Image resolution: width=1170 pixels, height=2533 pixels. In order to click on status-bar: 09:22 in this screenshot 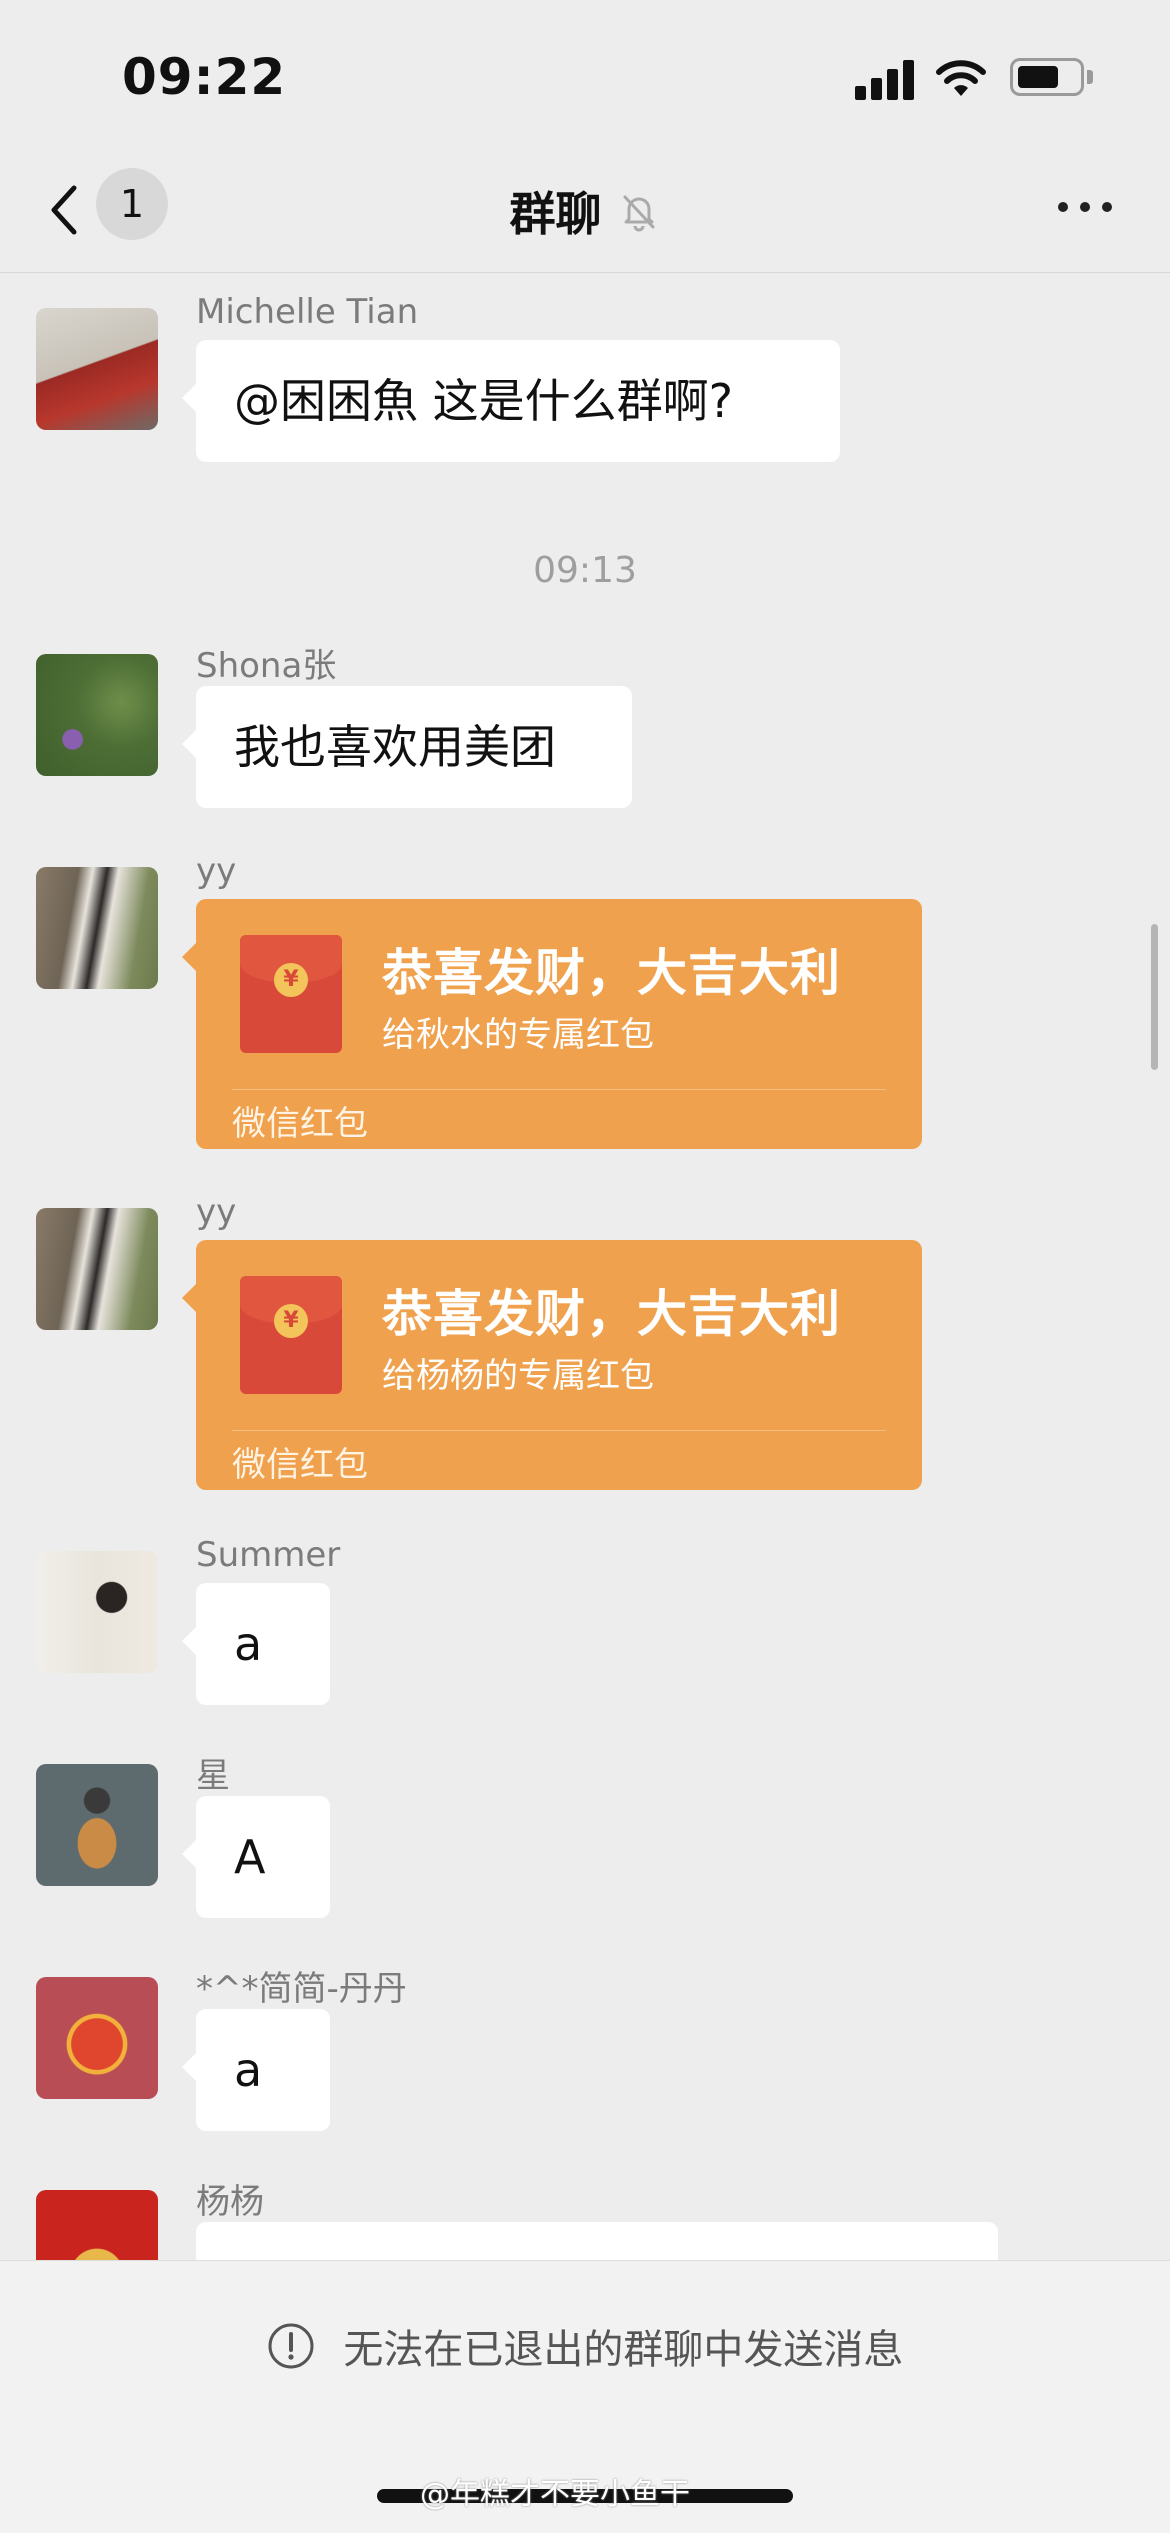, I will do `click(585, 75)`.